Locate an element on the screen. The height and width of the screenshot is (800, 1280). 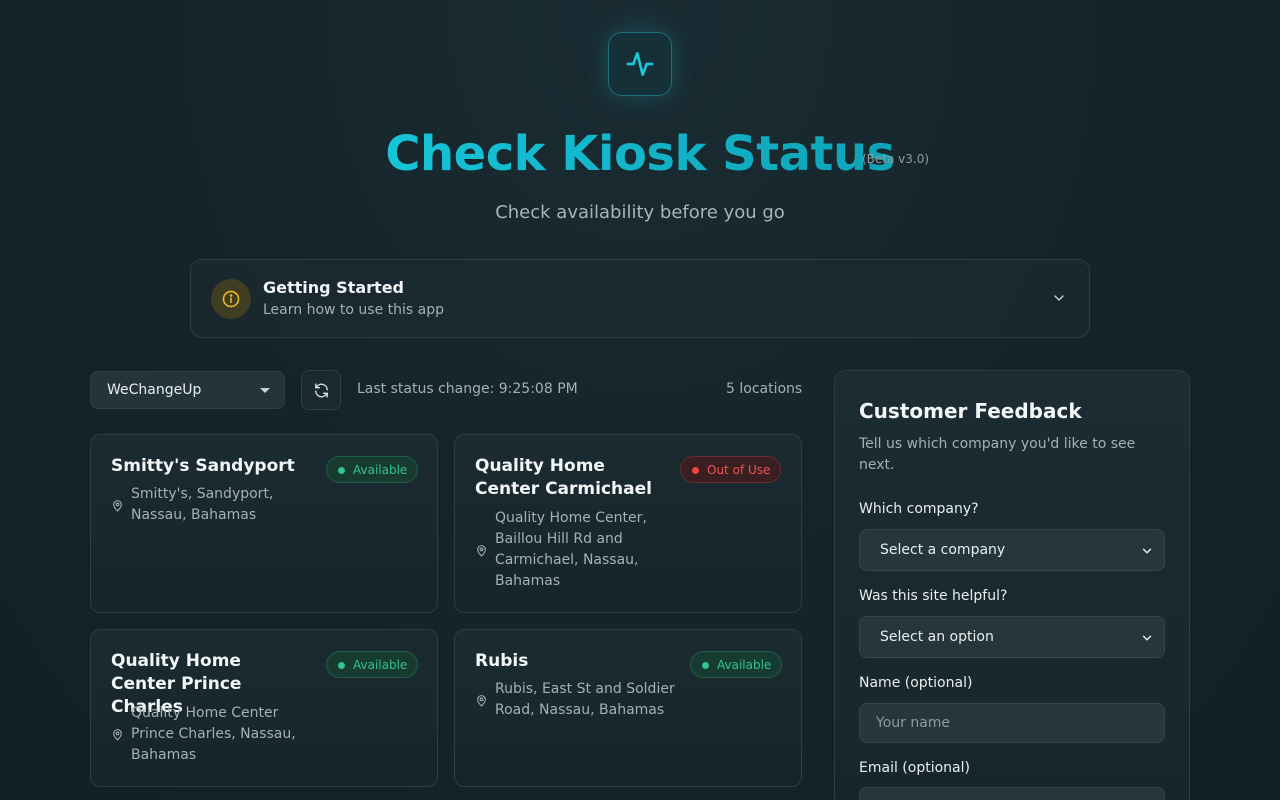
activity-pulse-icon is located at coordinates (640, 64).